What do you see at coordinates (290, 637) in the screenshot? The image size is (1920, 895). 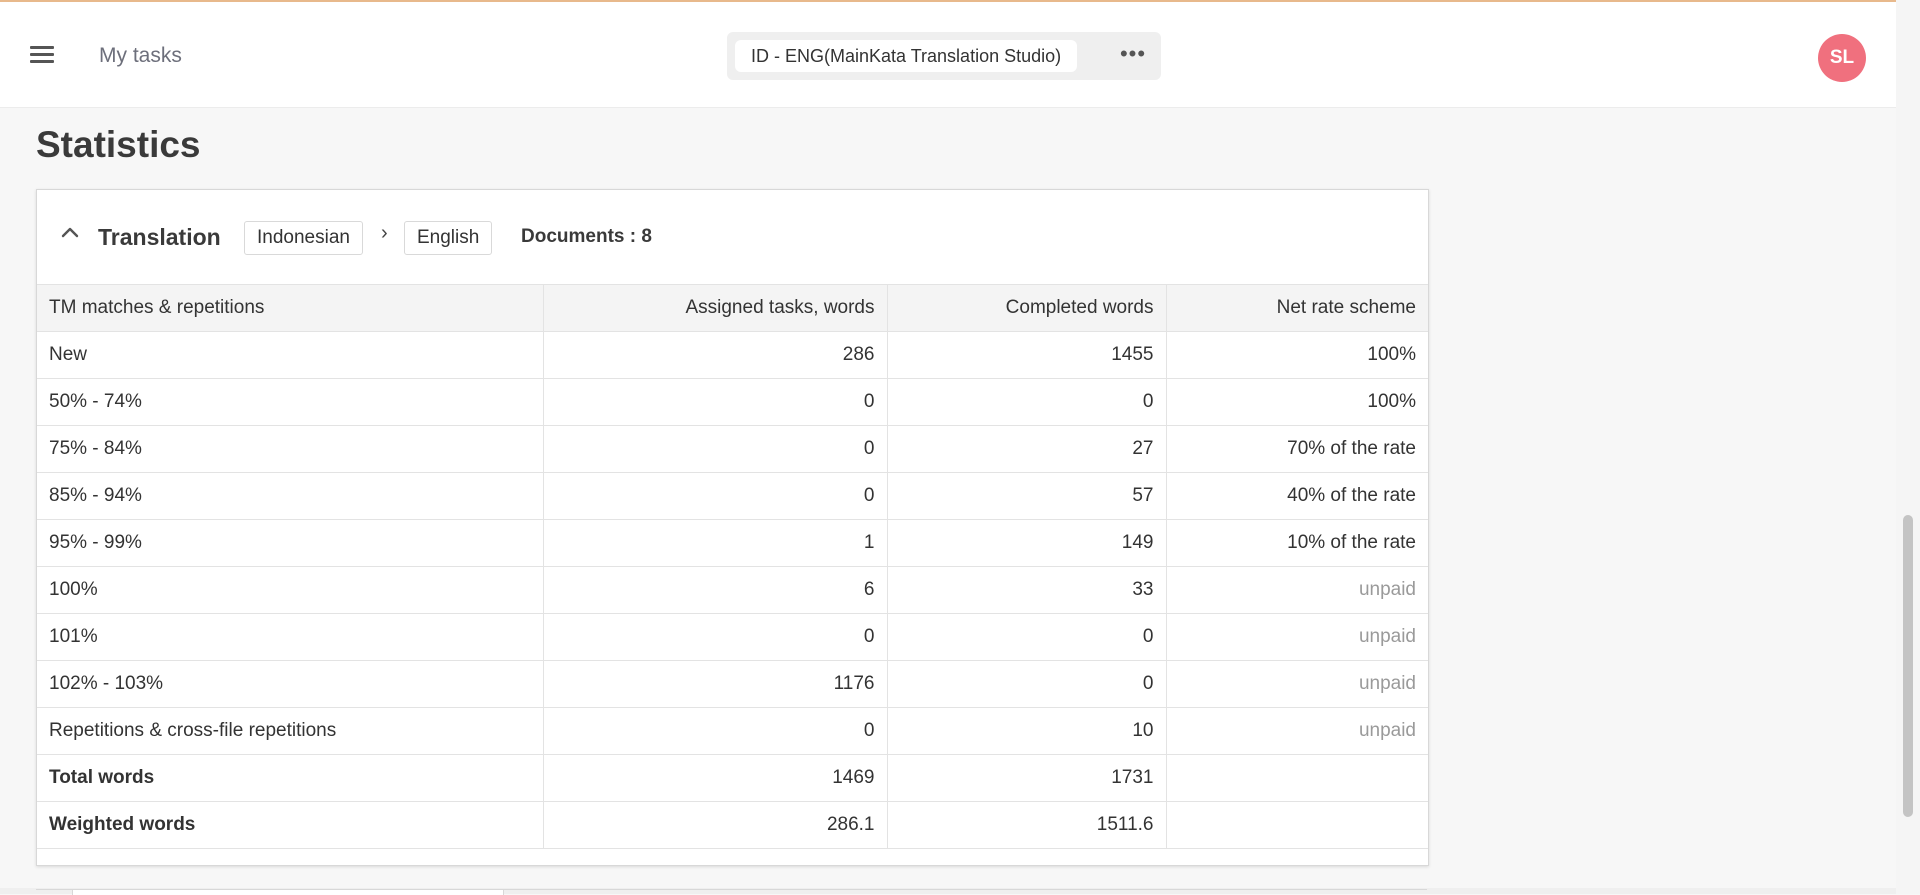 I see `row-label: 101%` at bounding box center [290, 637].